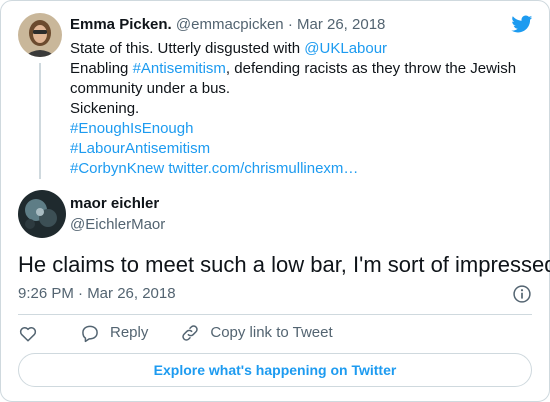  Describe the element at coordinates (97, 294) in the screenshot. I see `tweet-timestamp: 9:26 PM · Mar 26, 2018` at that location.